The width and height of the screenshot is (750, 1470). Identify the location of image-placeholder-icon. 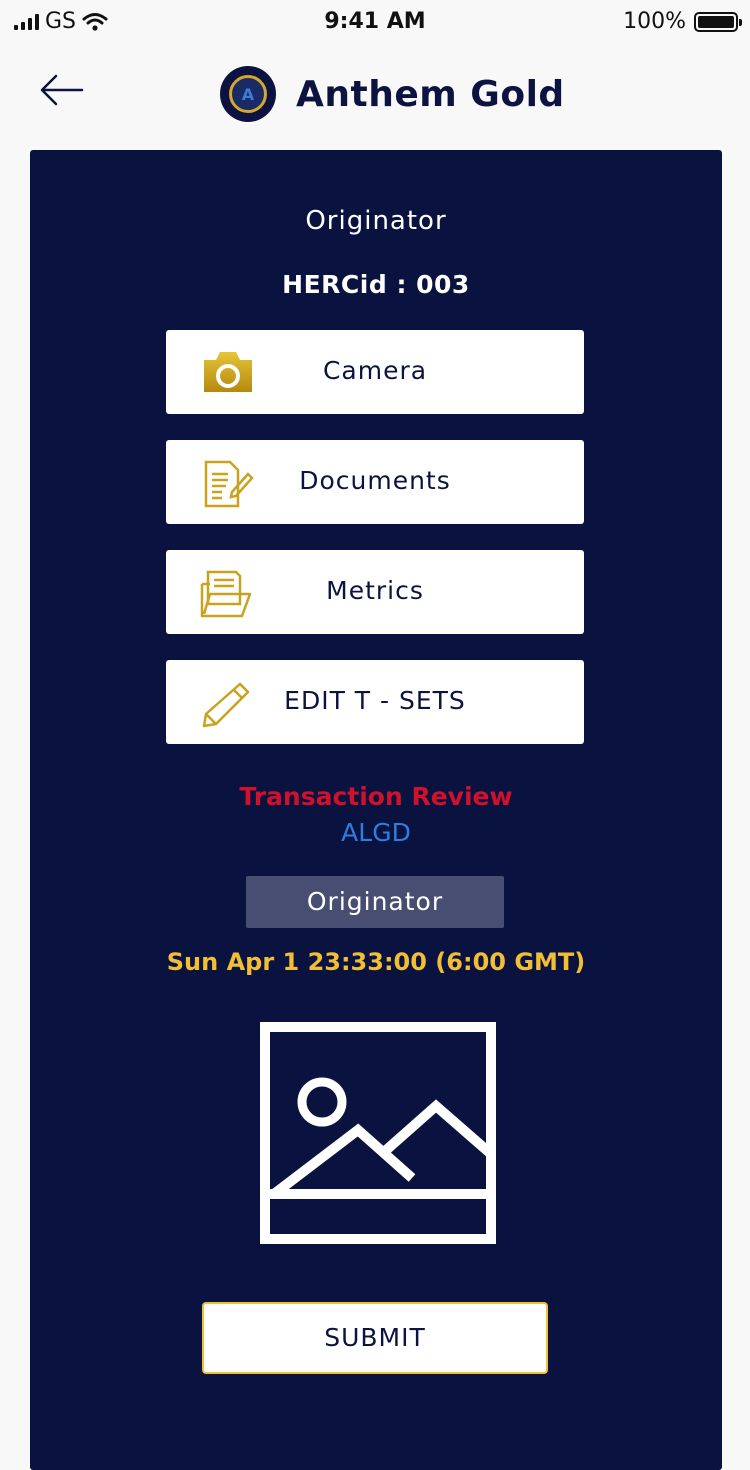
(378, 1133).